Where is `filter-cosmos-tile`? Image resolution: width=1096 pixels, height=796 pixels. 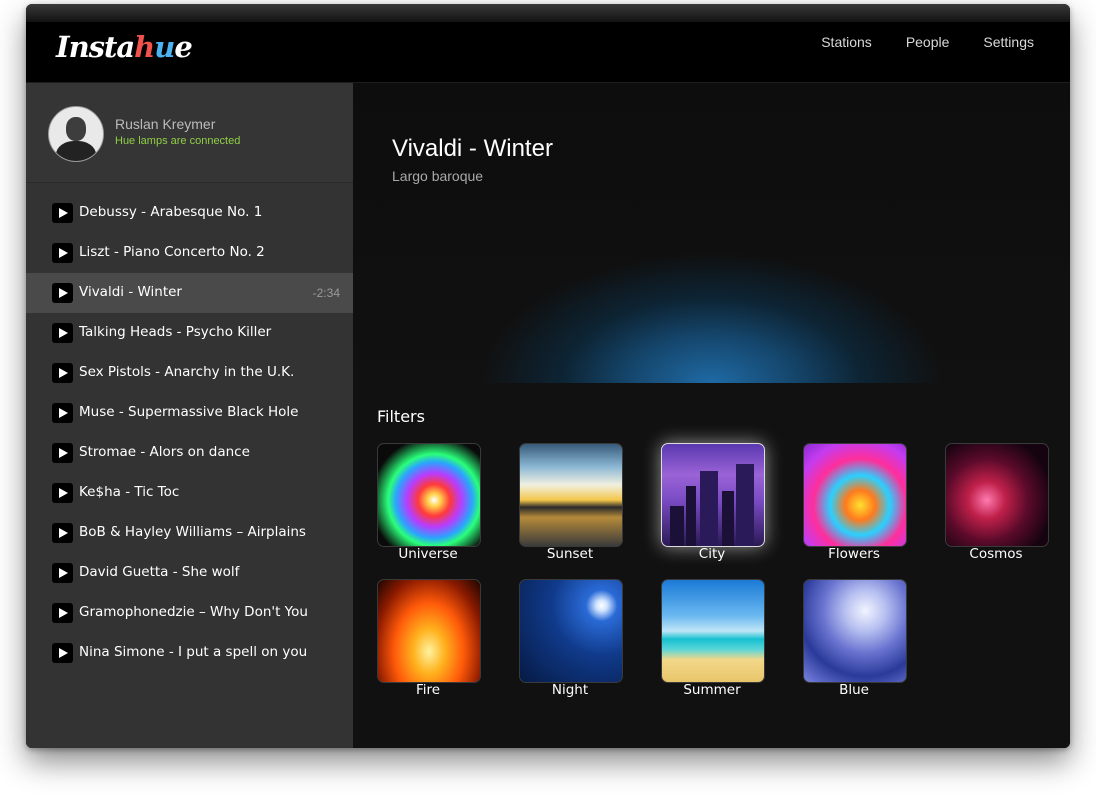 filter-cosmos-tile is located at coordinates (997, 495).